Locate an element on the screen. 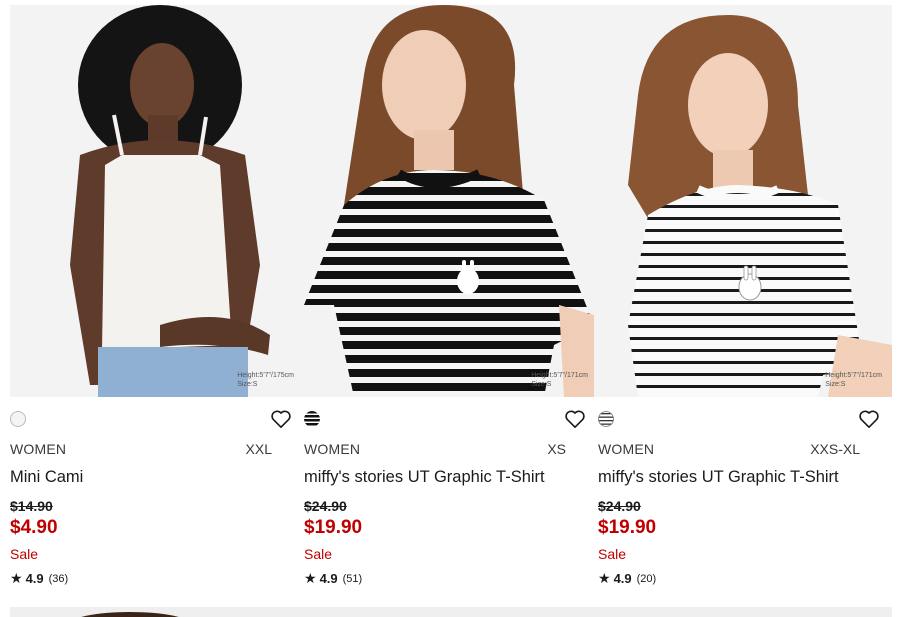 Image resolution: width=901 pixels, height=617 pixels. sale-price: $4.90 is located at coordinates (34, 527).